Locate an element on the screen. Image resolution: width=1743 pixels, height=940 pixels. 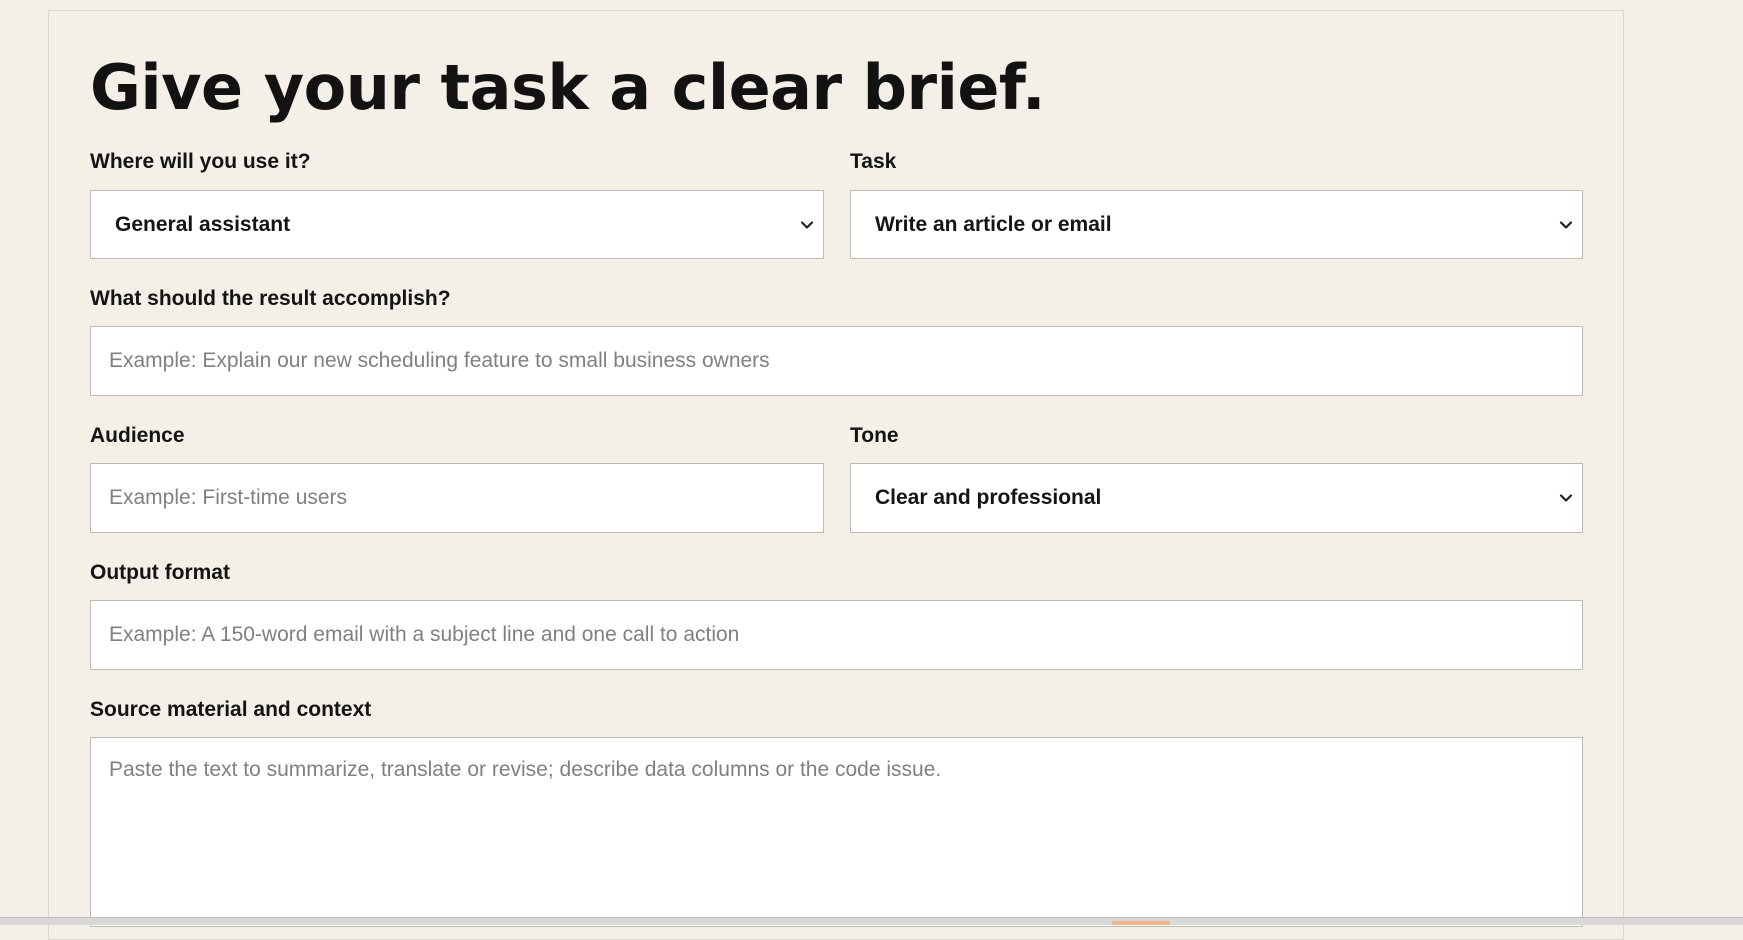
audience-label: Audience is located at coordinates (137, 435).